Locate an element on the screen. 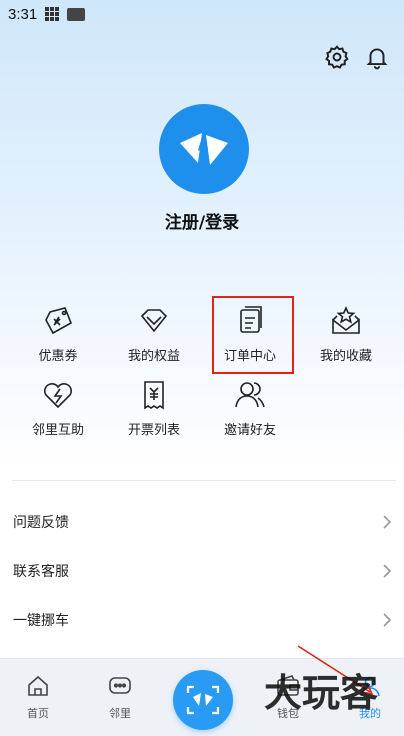  tab-label: 我的 is located at coordinates (370, 713).